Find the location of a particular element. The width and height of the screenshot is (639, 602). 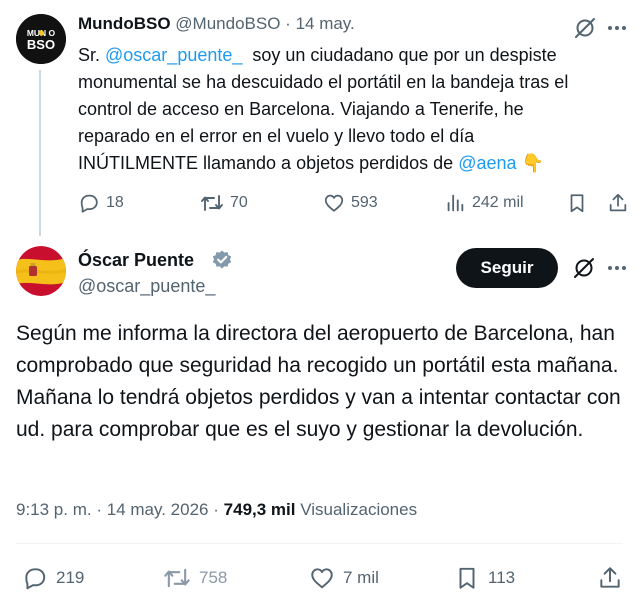

tweet1-reply-button: 18 is located at coordinates (101, 203).